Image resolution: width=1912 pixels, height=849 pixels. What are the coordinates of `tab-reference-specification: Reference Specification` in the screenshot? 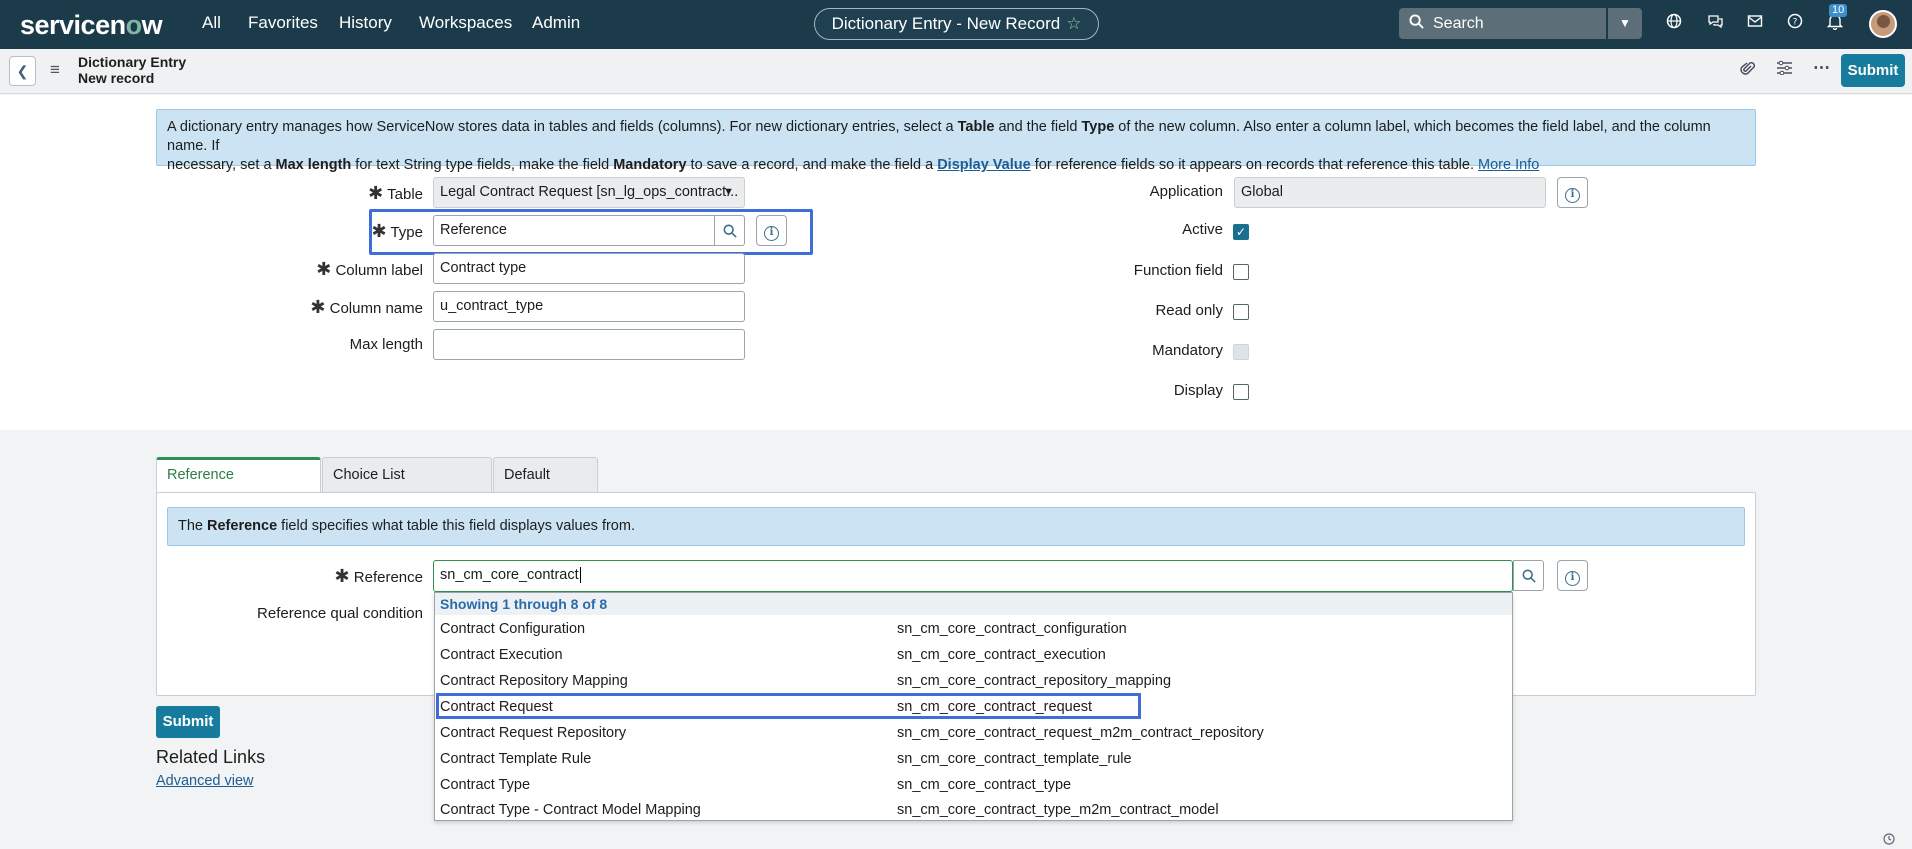 It's located at (238, 485).